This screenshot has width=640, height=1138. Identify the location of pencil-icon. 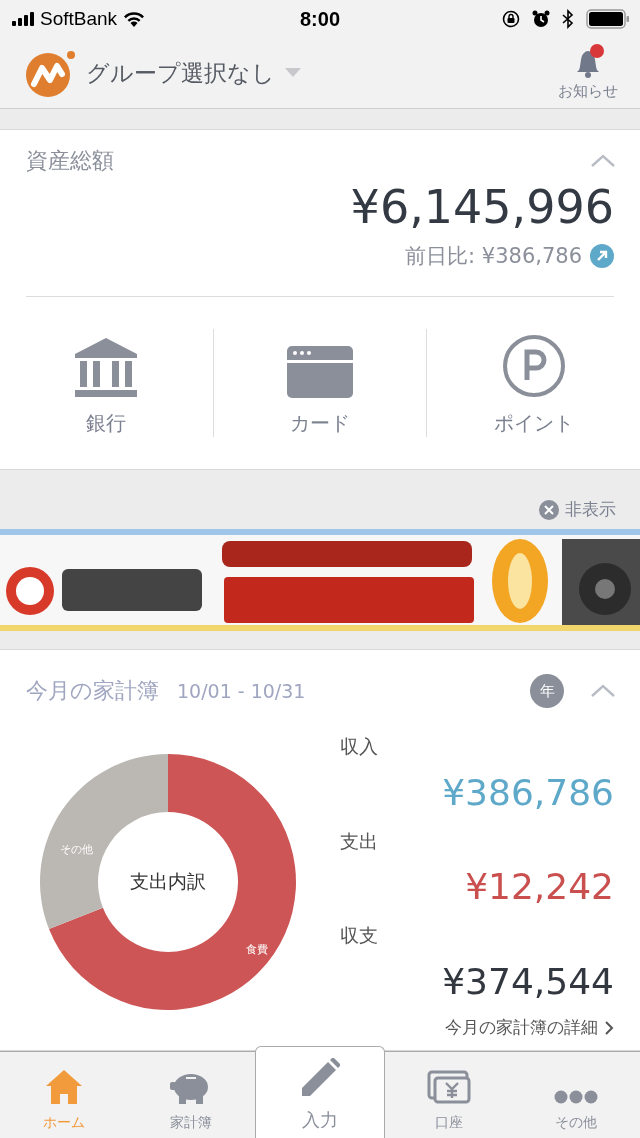
(320, 1078).